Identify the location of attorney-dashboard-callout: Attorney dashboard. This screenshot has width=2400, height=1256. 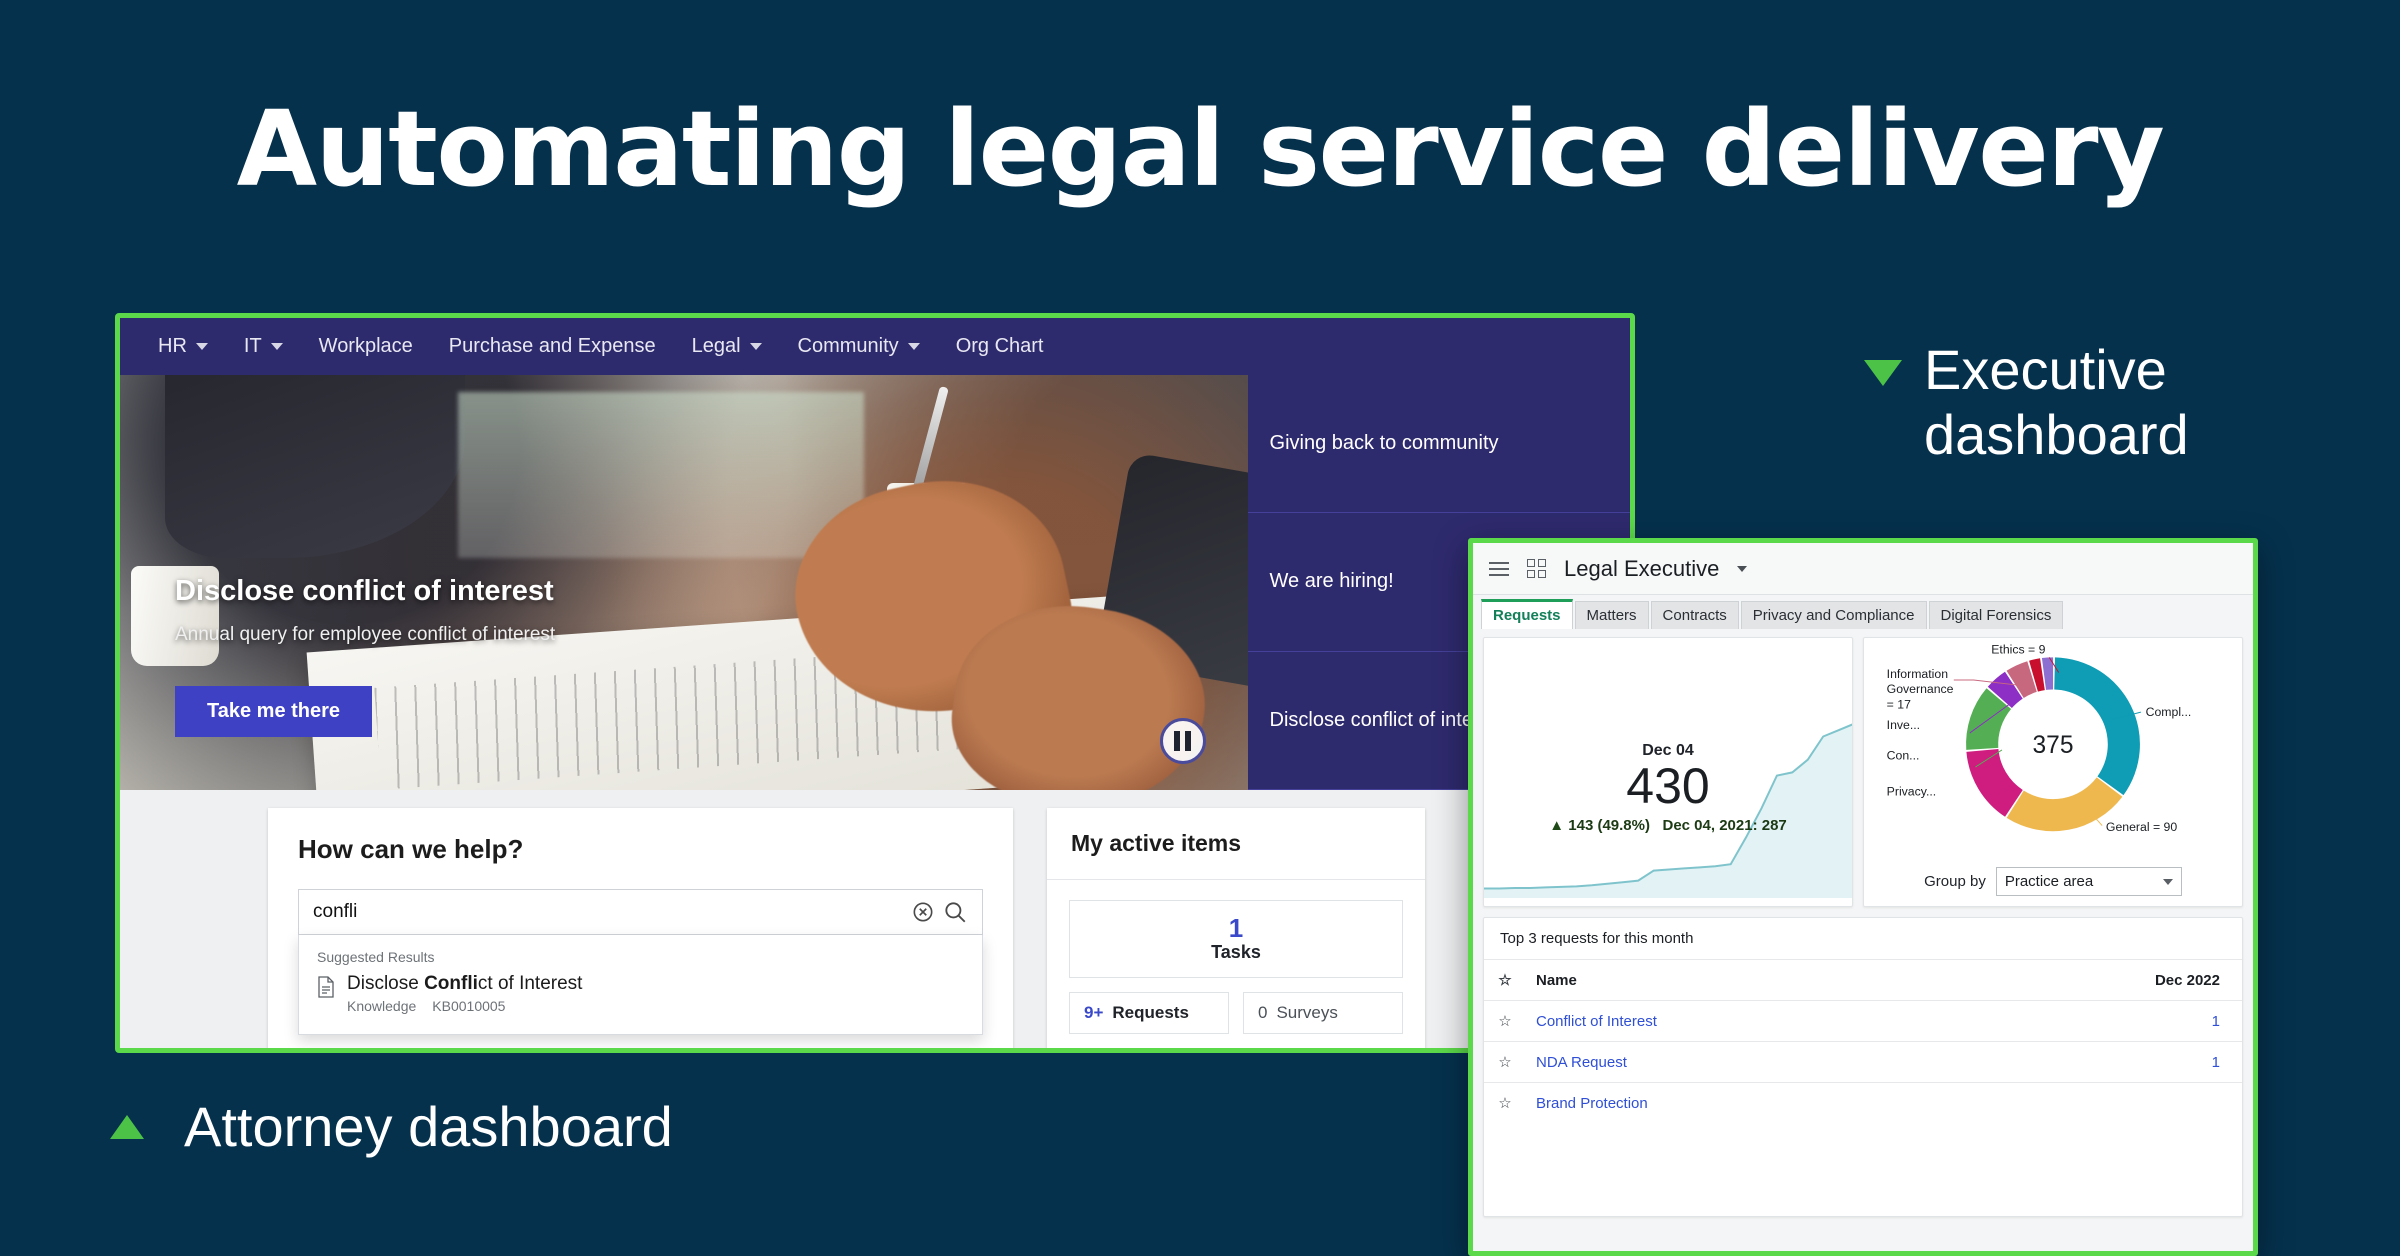
(391, 1126).